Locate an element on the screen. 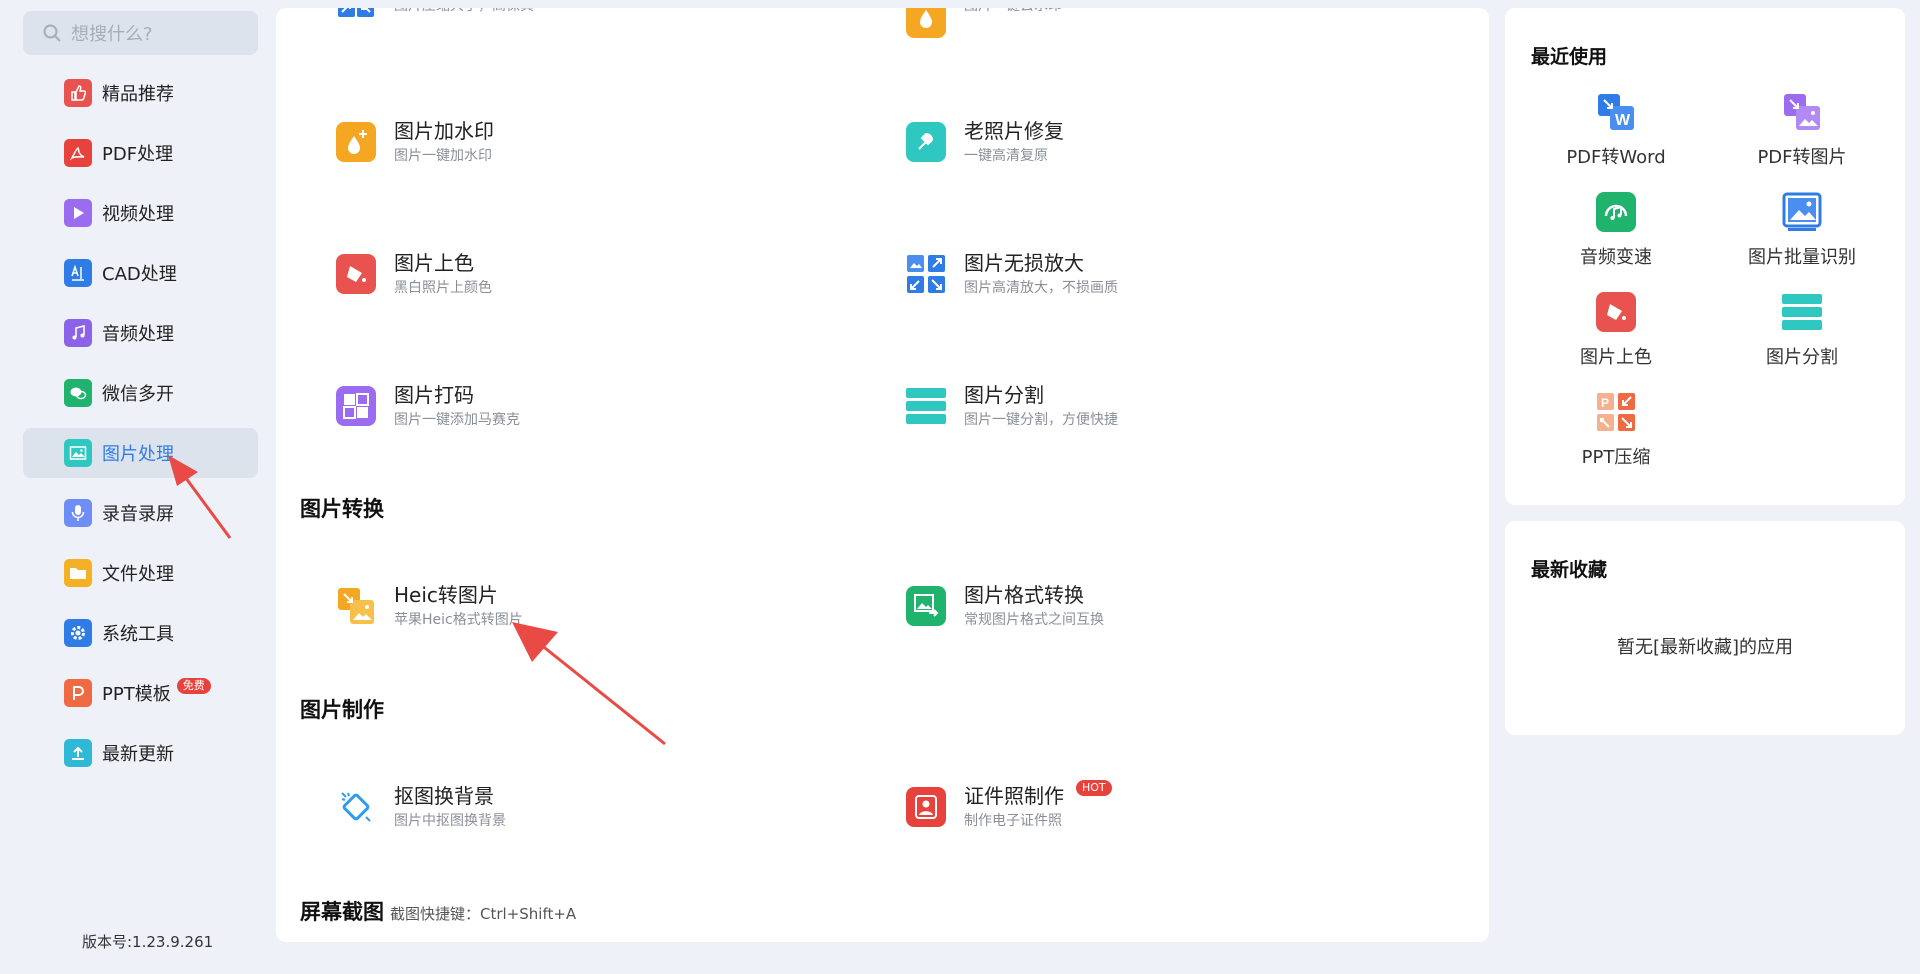 This screenshot has height=974, width=1920. sidebar-item-label: CAD处理 is located at coordinates (139, 274).